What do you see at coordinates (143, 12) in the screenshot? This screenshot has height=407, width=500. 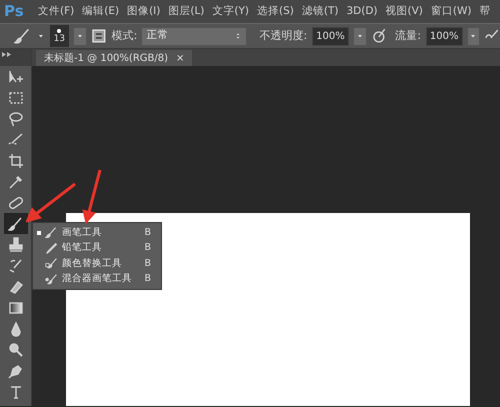 I see `menu-item: 图像(I)` at bounding box center [143, 12].